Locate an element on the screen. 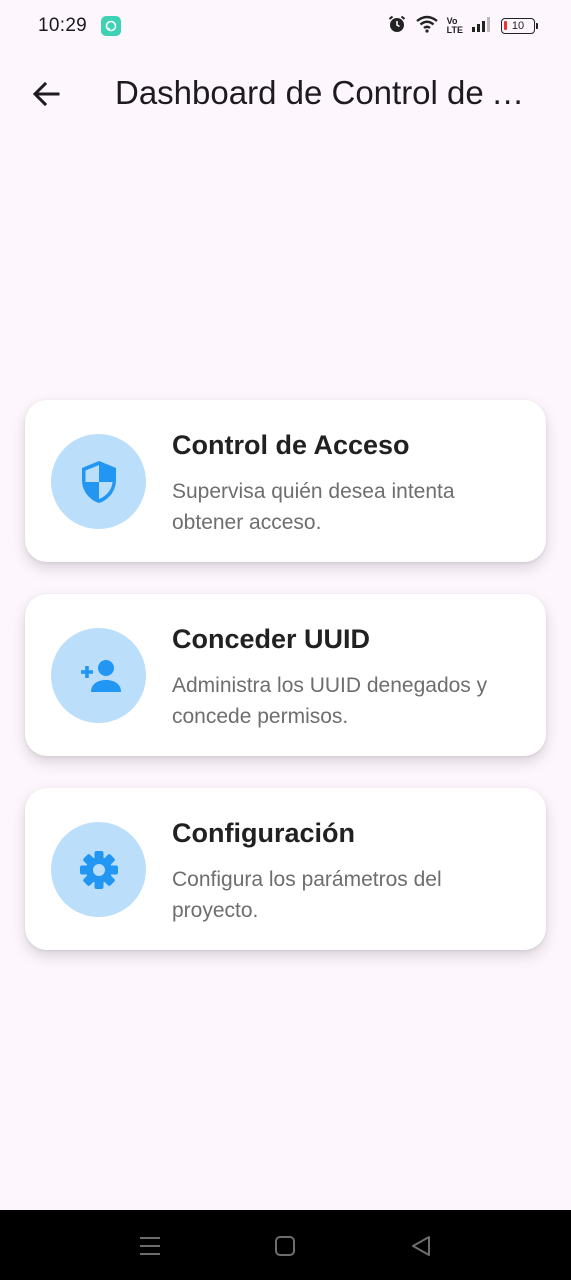 This screenshot has height=1280, width=571. person-add-icon is located at coordinates (100, 675).